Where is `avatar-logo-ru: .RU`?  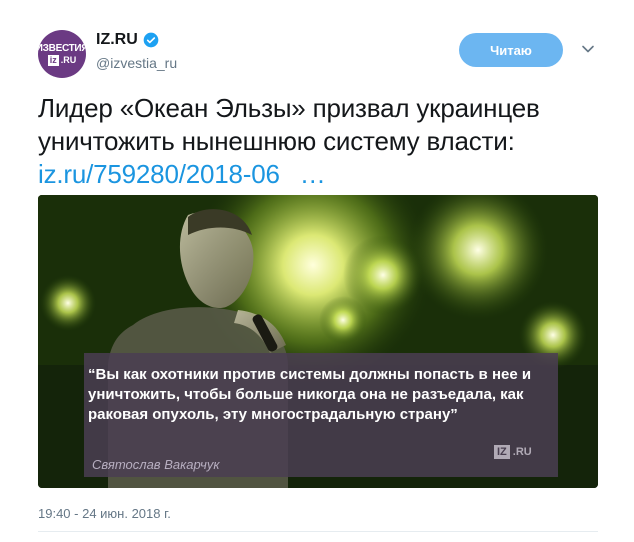
avatar-logo-ru: .RU is located at coordinates (68, 59).